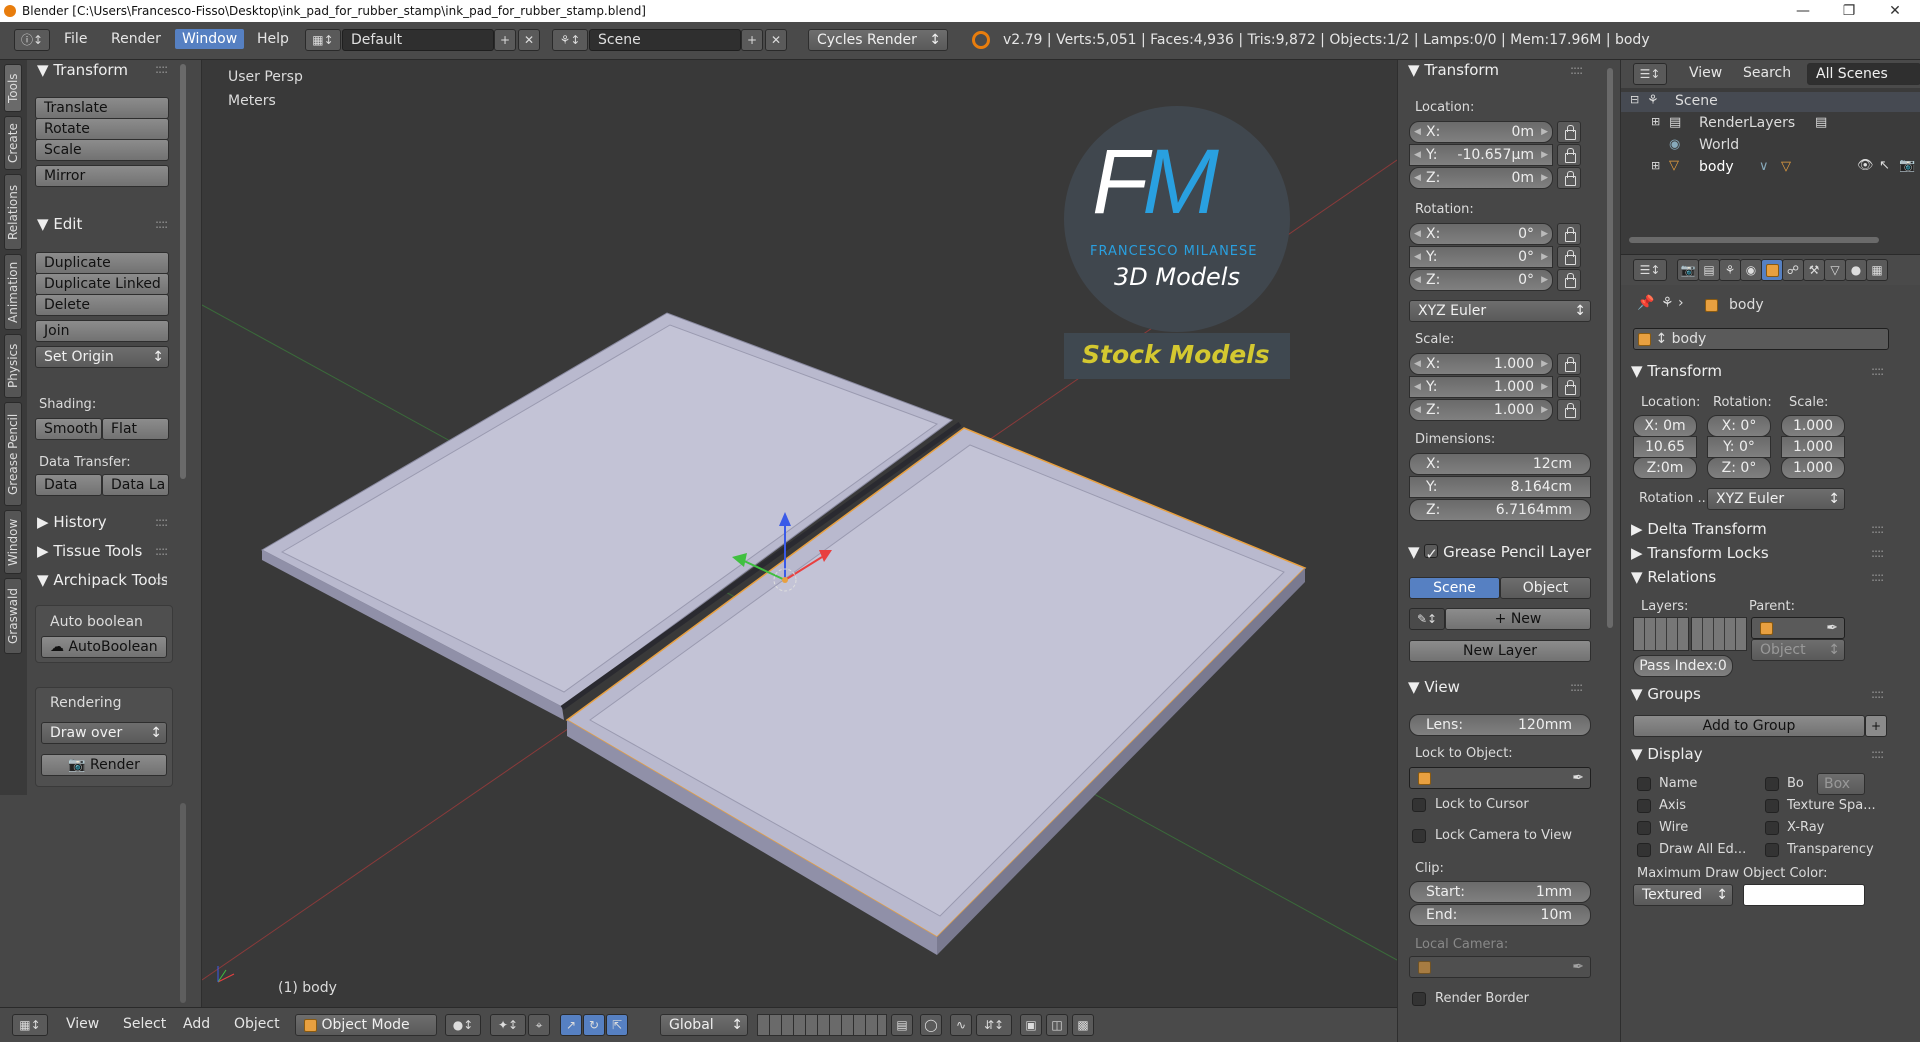 The image size is (1920, 1042). I want to click on display-header: ▼ Display, so click(1667, 754).